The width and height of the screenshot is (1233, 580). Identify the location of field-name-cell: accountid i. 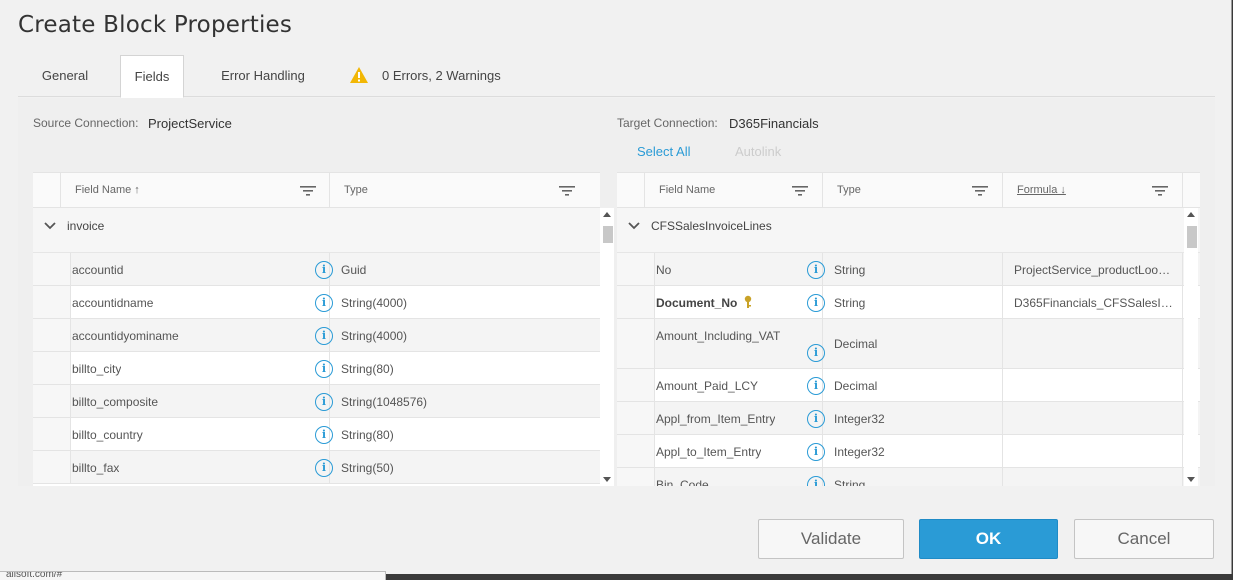
(197, 269).